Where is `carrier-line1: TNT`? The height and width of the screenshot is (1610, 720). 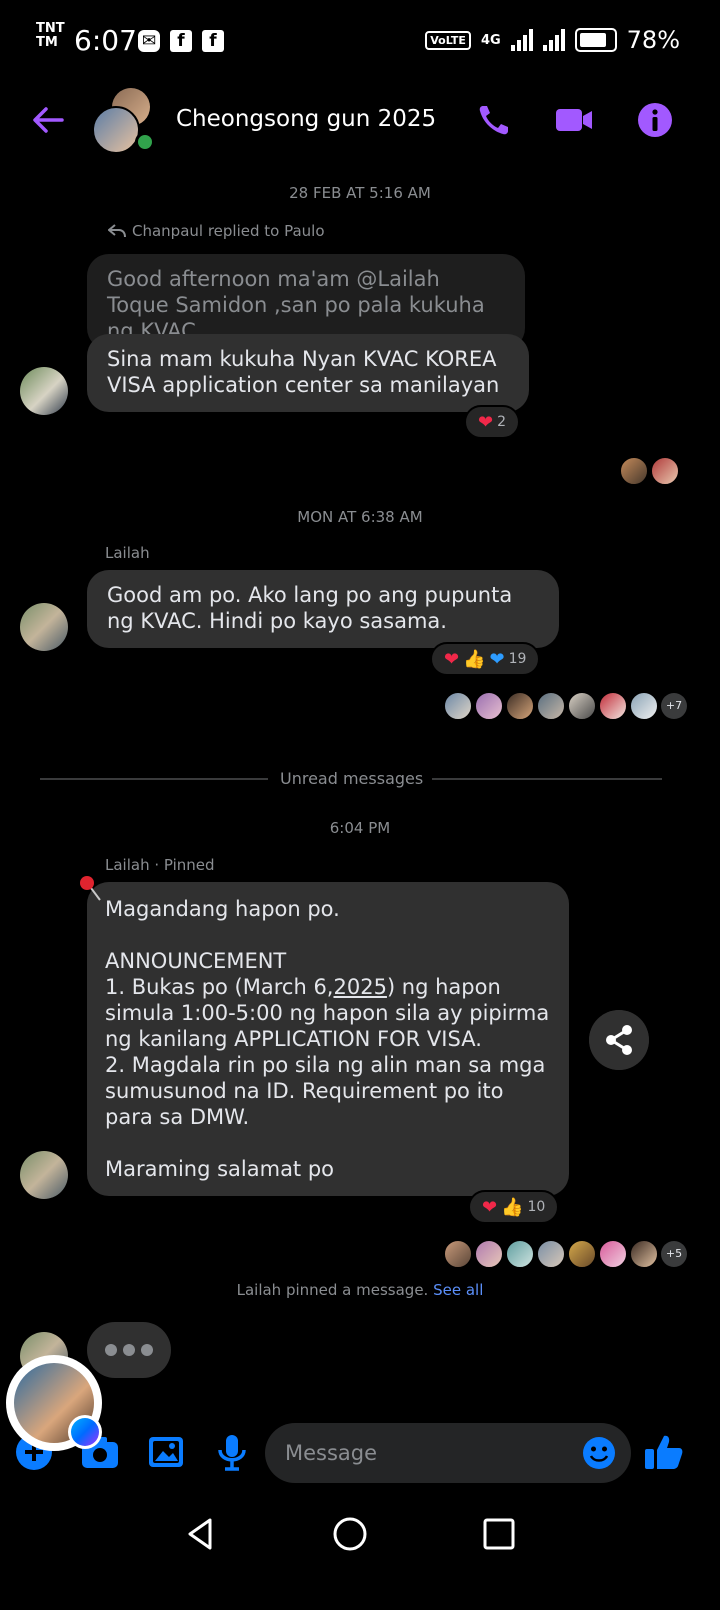 carrier-line1: TNT is located at coordinates (50, 28).